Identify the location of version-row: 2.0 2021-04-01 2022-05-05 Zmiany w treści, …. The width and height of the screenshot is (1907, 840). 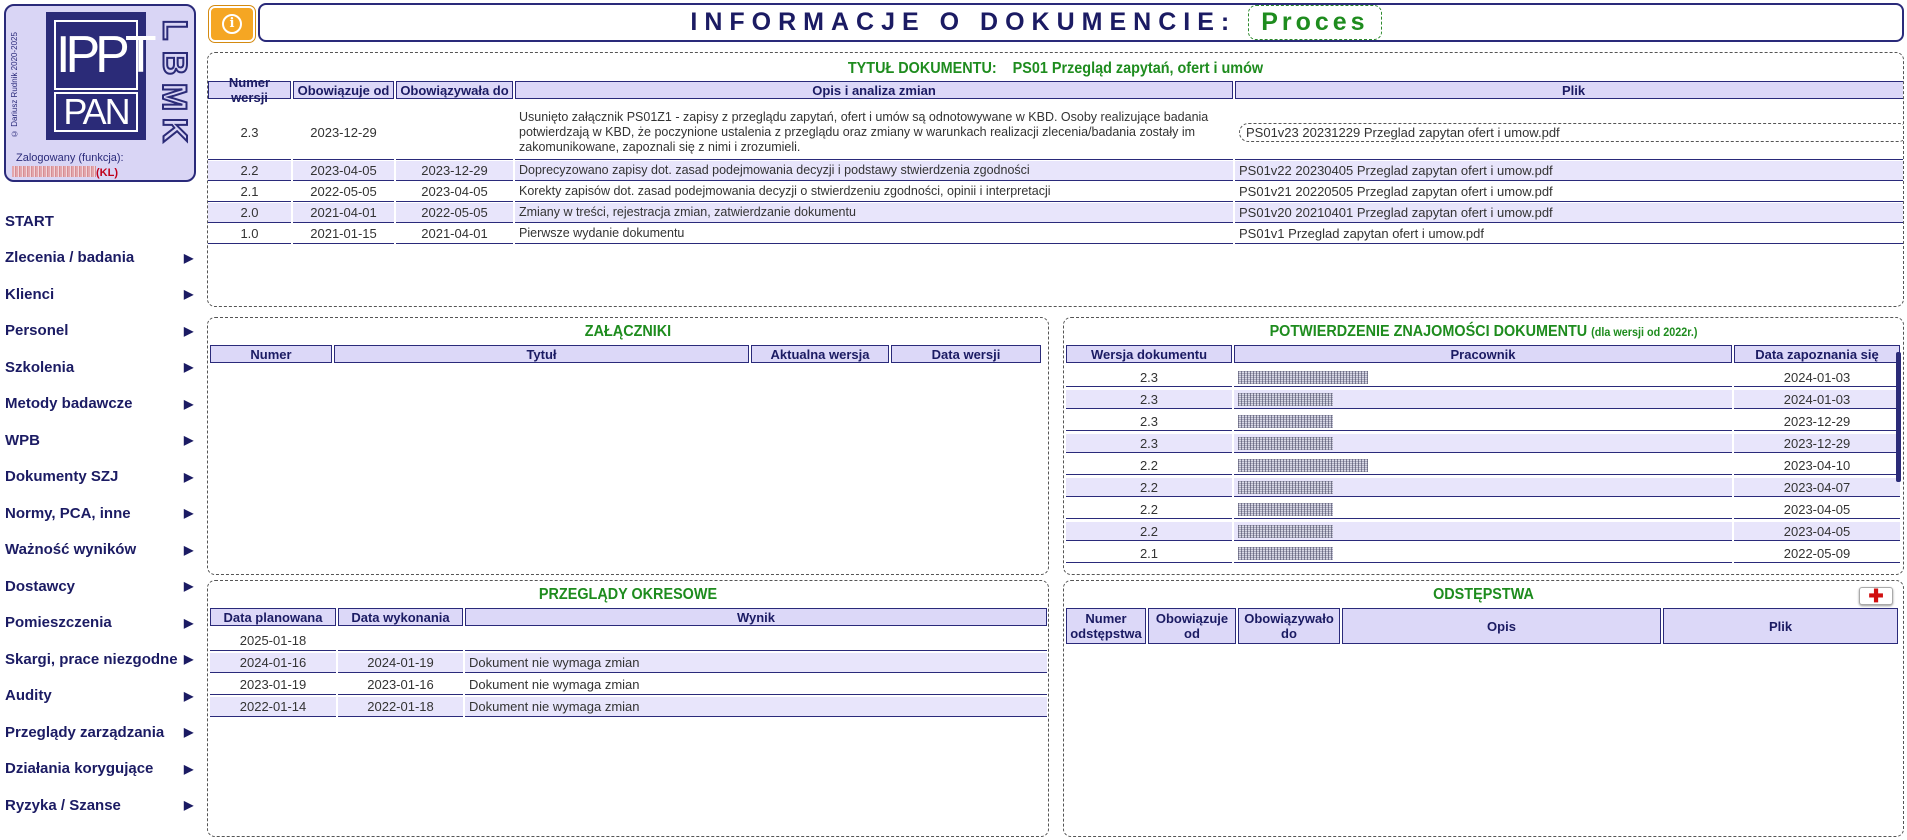
(1055, 213).